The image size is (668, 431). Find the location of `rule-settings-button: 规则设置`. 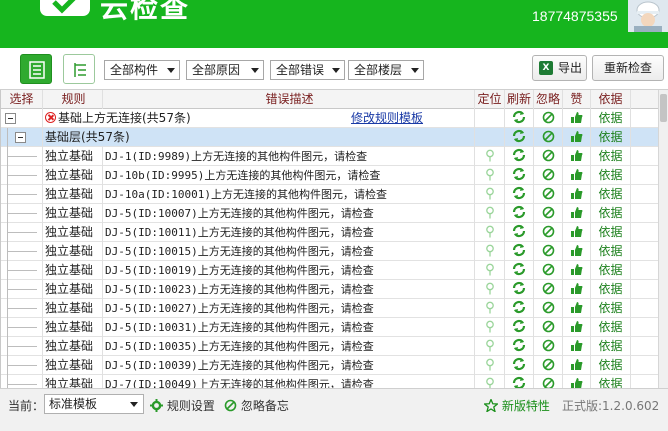

rule-settings-button: 规则设置 is located at coordinates (182, 405).